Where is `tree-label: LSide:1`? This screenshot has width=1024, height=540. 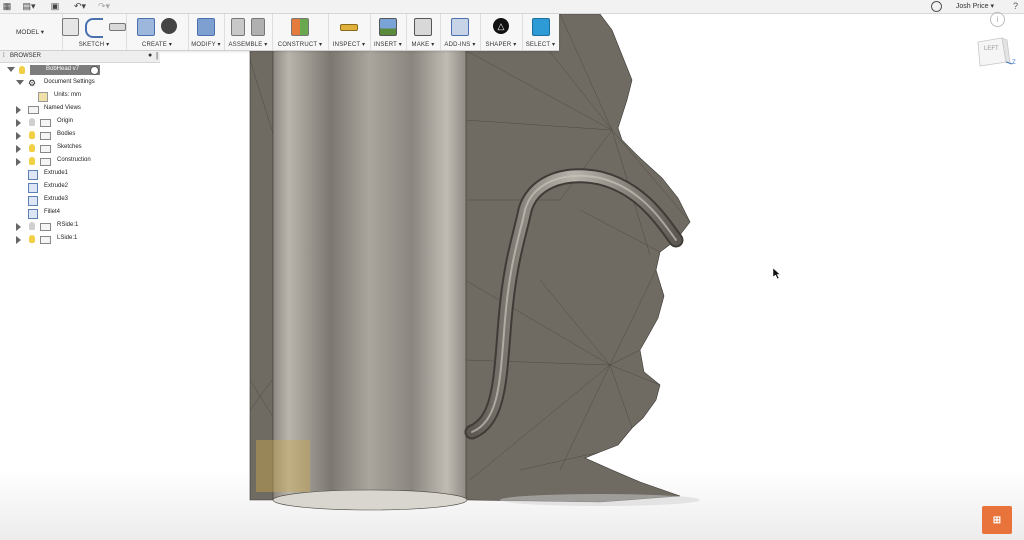
tree-label: LSide:1 is located at coordinates (67, 238).